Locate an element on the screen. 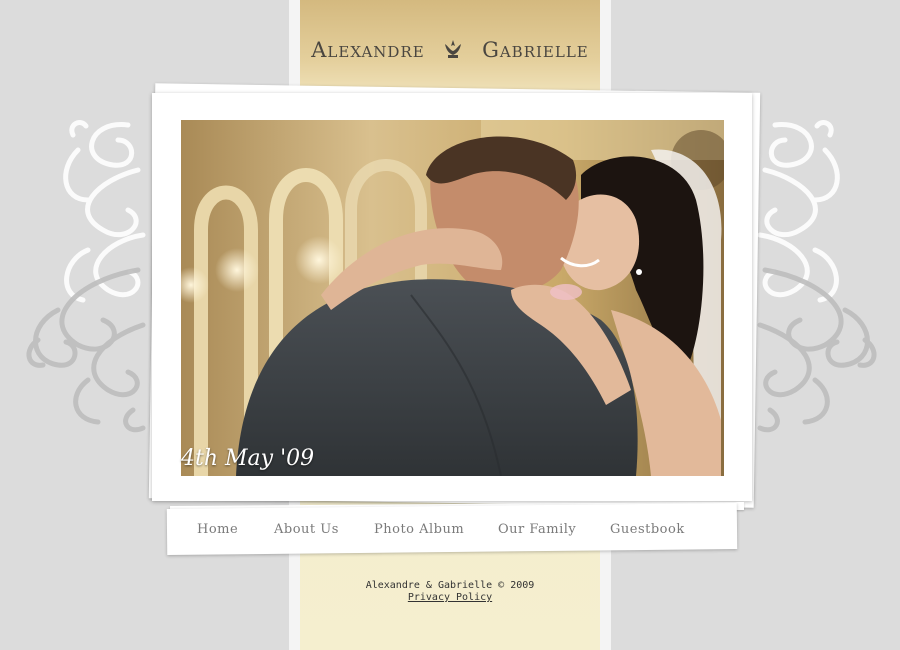 The height and width of the screenshot is (650, 900). nav-item-our-family: Our Family is located at coordinates (537, 529).